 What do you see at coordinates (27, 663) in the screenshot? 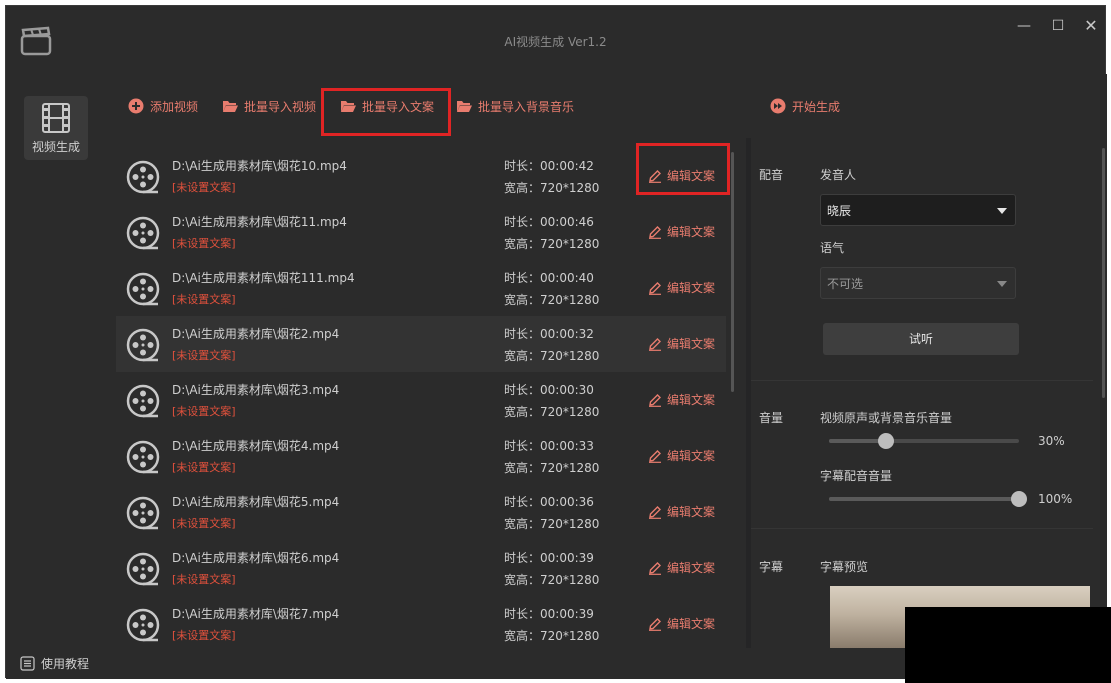
I see `list-icon` at bounding box center [27, 663].